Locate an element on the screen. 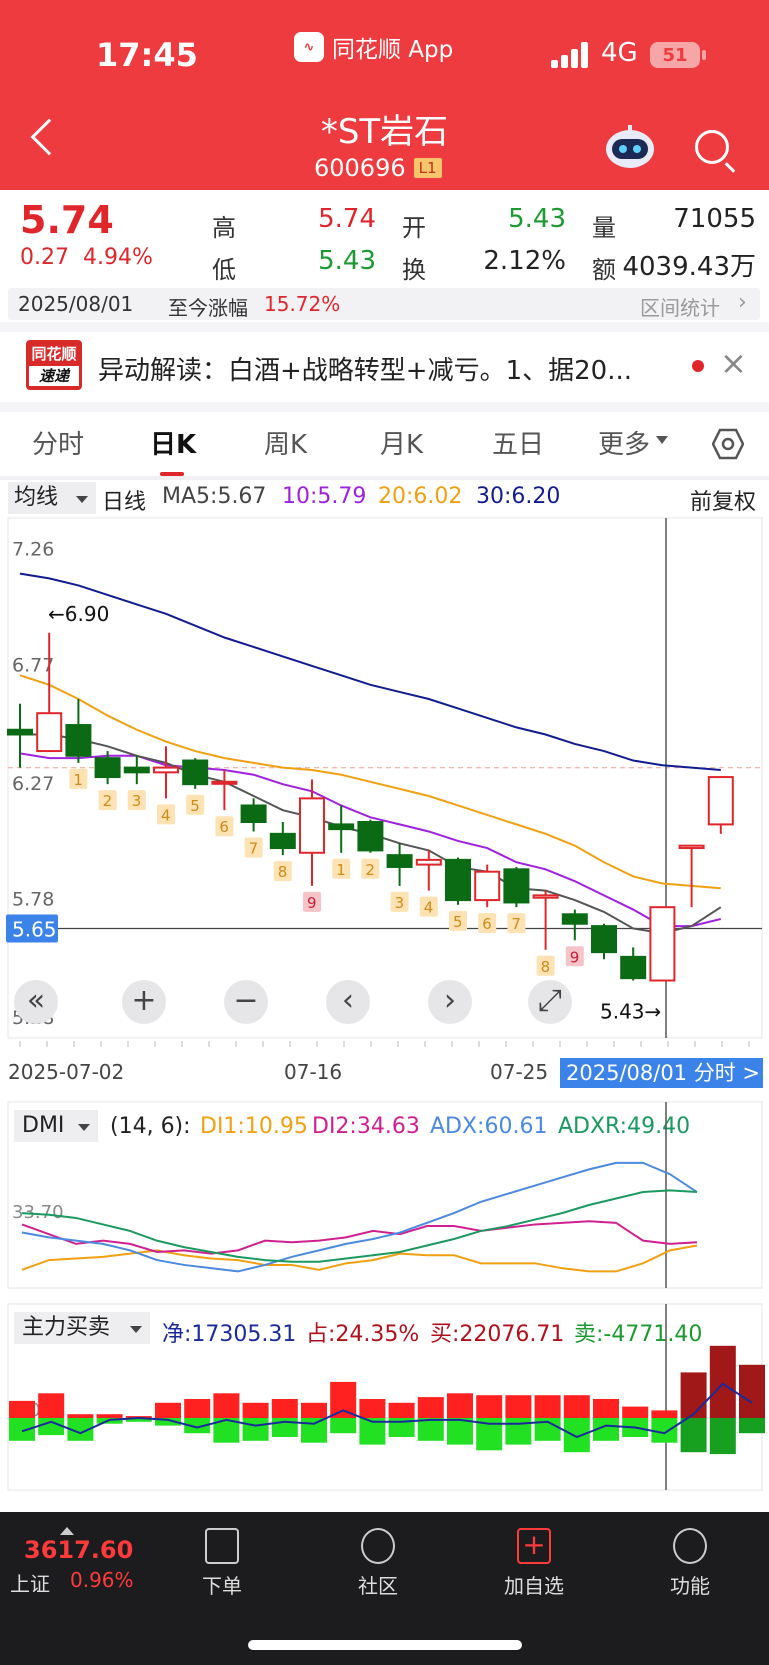 This screenshot has height=1665, width=769. news-logo-top: 同花顺 is located at coordinates (54, 354).